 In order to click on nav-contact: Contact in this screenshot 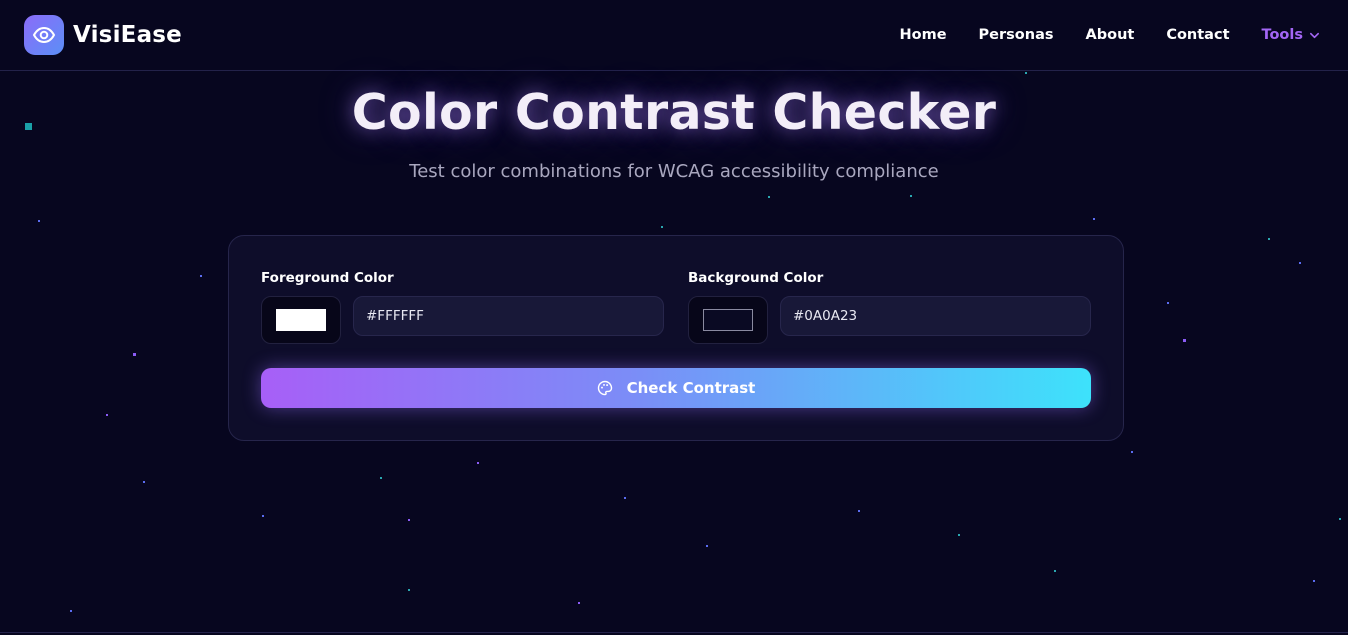, I will do `click(1197, 35)`.